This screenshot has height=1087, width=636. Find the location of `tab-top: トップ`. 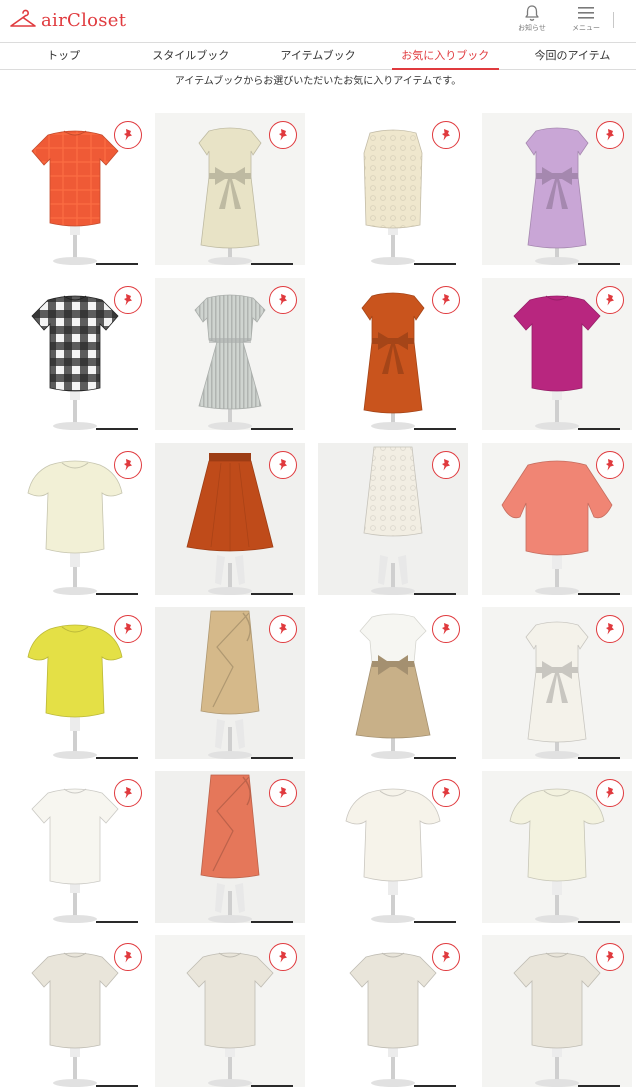

tab-top: トップ is located at coordinates (63, 56).